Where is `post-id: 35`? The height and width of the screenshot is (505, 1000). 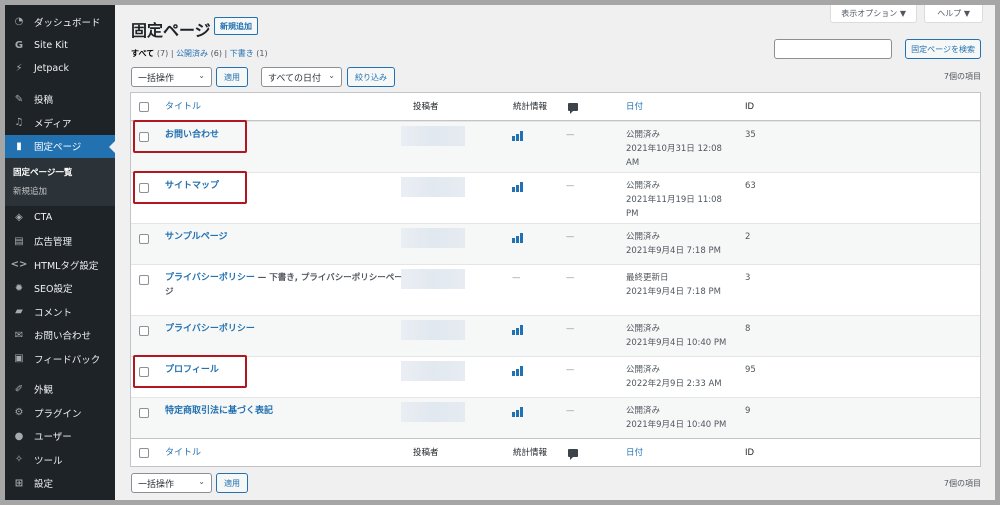
post-id: 35 is located at coordinates (750, 135).